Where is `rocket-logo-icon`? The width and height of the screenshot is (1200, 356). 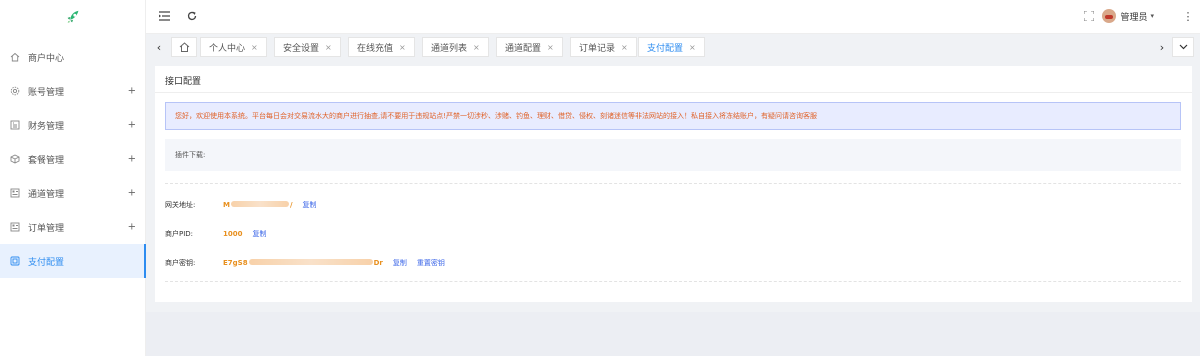 rocket-logo-icon is located at coordinates (72, 16).